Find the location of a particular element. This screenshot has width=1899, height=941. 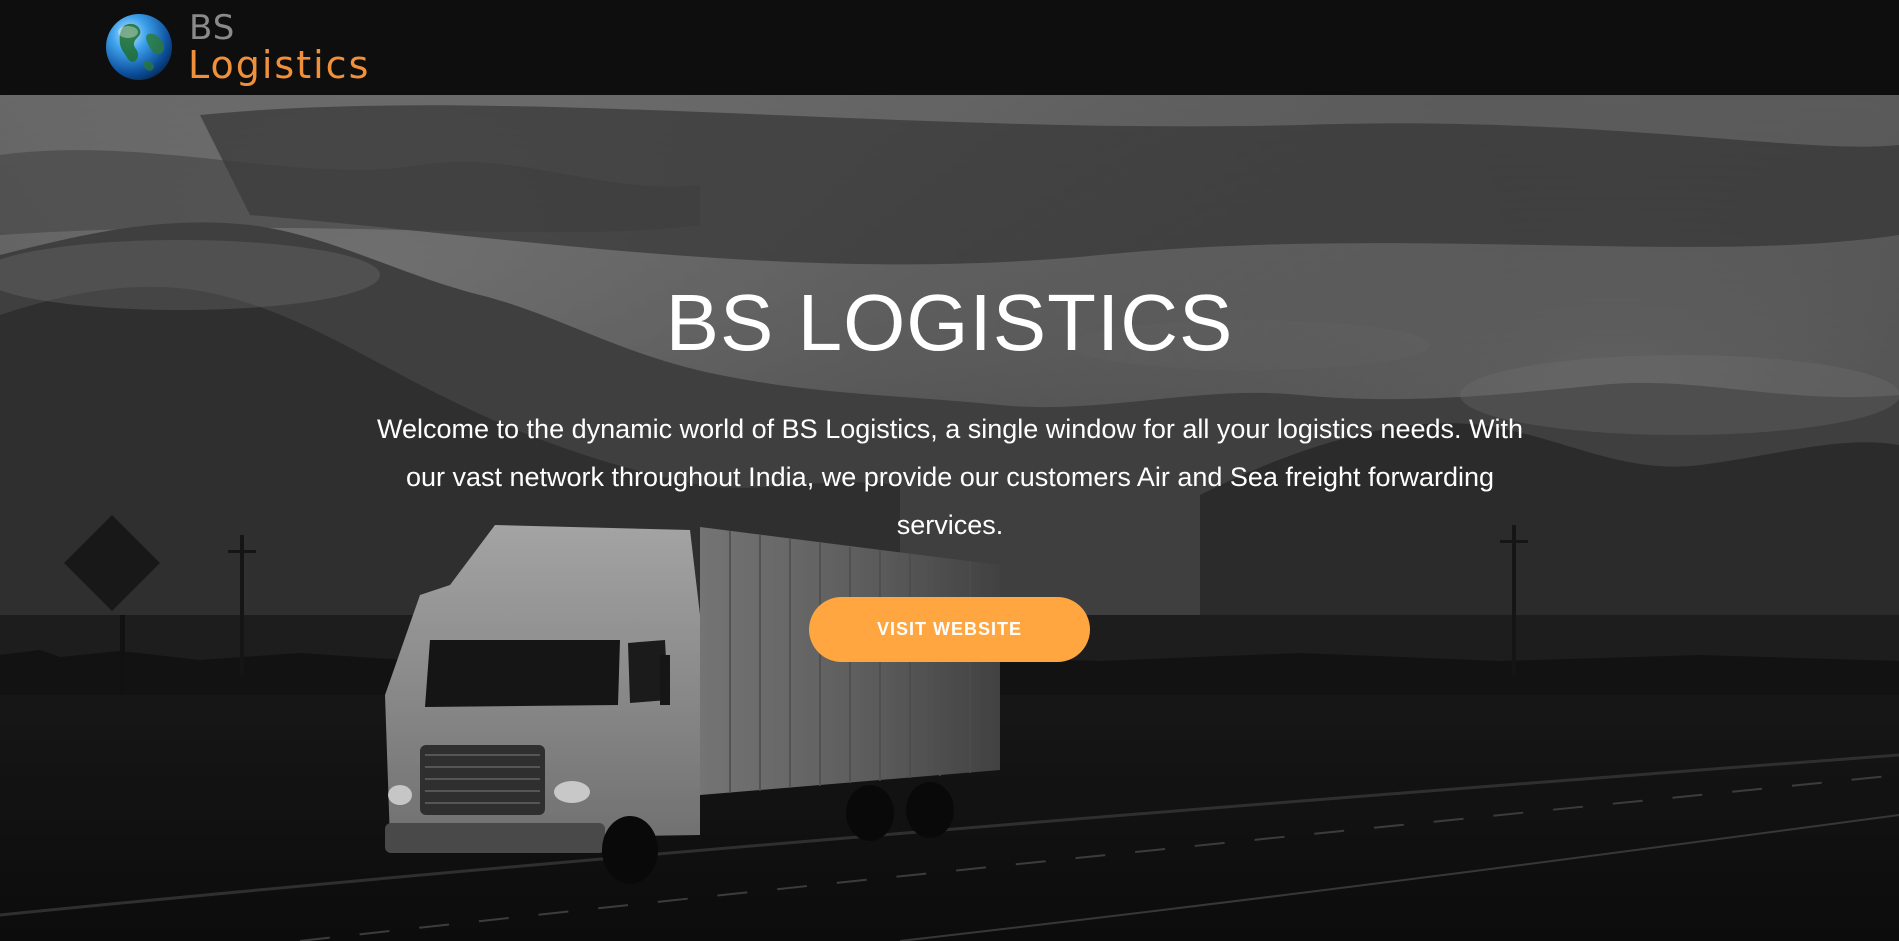

logo-text-logistics: Logistics is located at coordinates (279, 65).